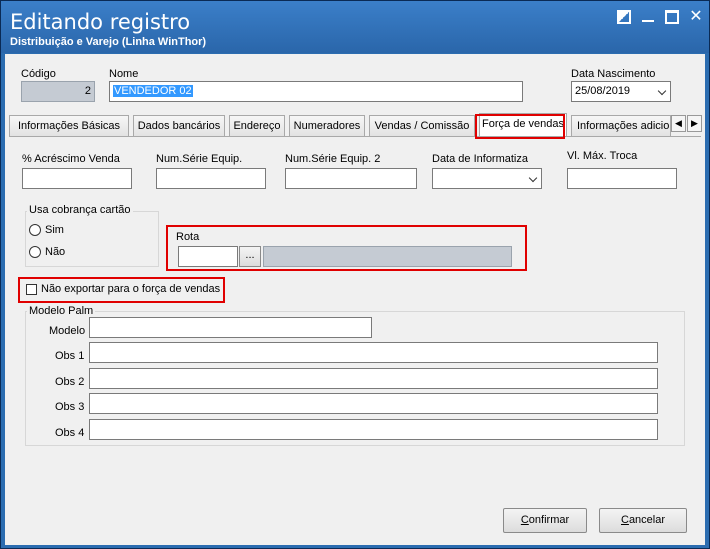  What do you see at coordinates (524, 520) in the screenshot?
I see `confirmar-accel: C` at bounding box center [524, 520].